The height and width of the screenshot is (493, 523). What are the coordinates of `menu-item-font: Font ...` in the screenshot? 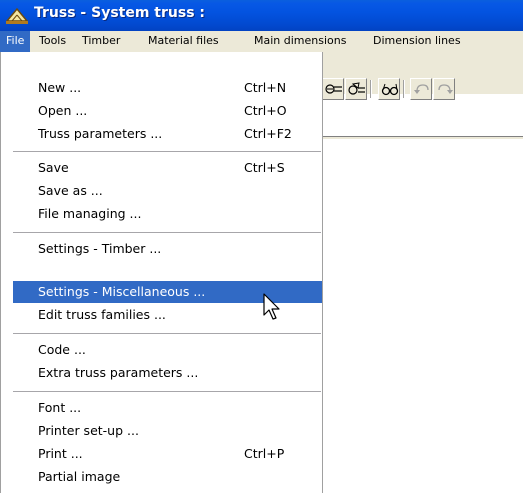 It's located at (161, 408).